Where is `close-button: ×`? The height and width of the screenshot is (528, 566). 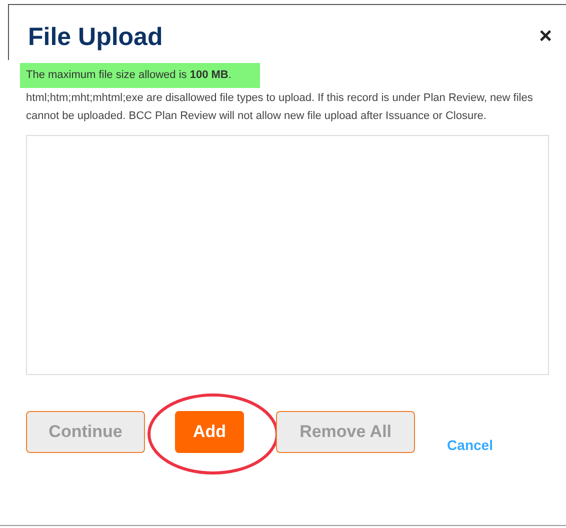 close-button: × is located at coordinates (545, 36).